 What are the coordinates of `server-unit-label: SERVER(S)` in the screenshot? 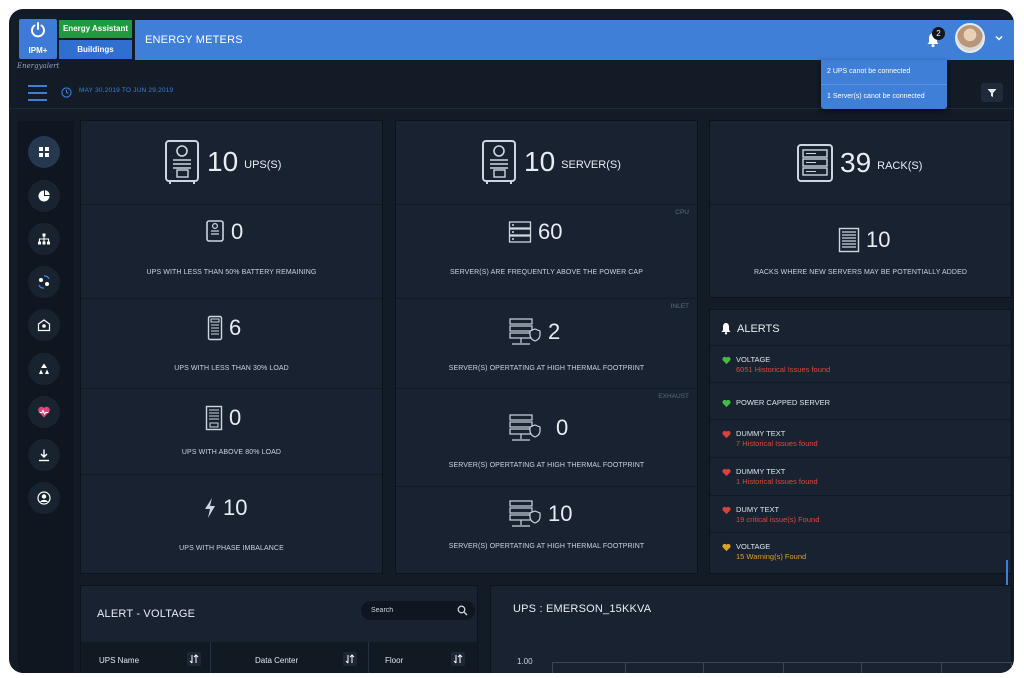 It's located at (591, 165).